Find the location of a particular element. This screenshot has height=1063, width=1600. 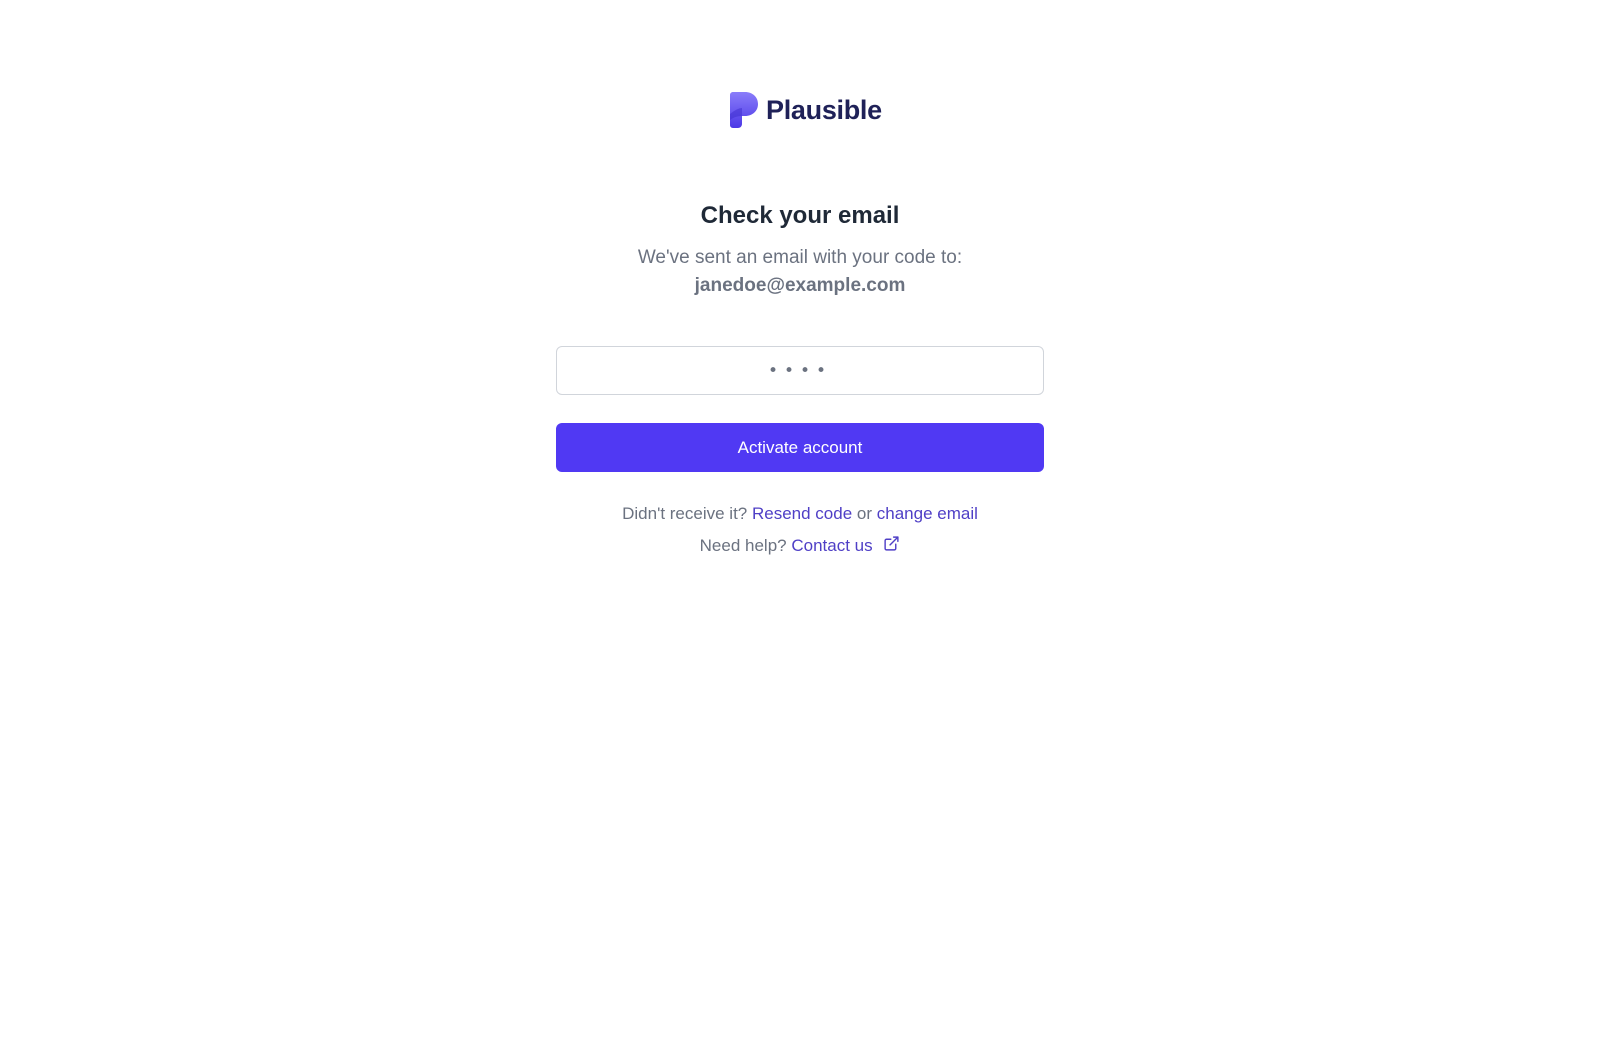

verification-code-input: •••• is located at coordinates (800, 370).